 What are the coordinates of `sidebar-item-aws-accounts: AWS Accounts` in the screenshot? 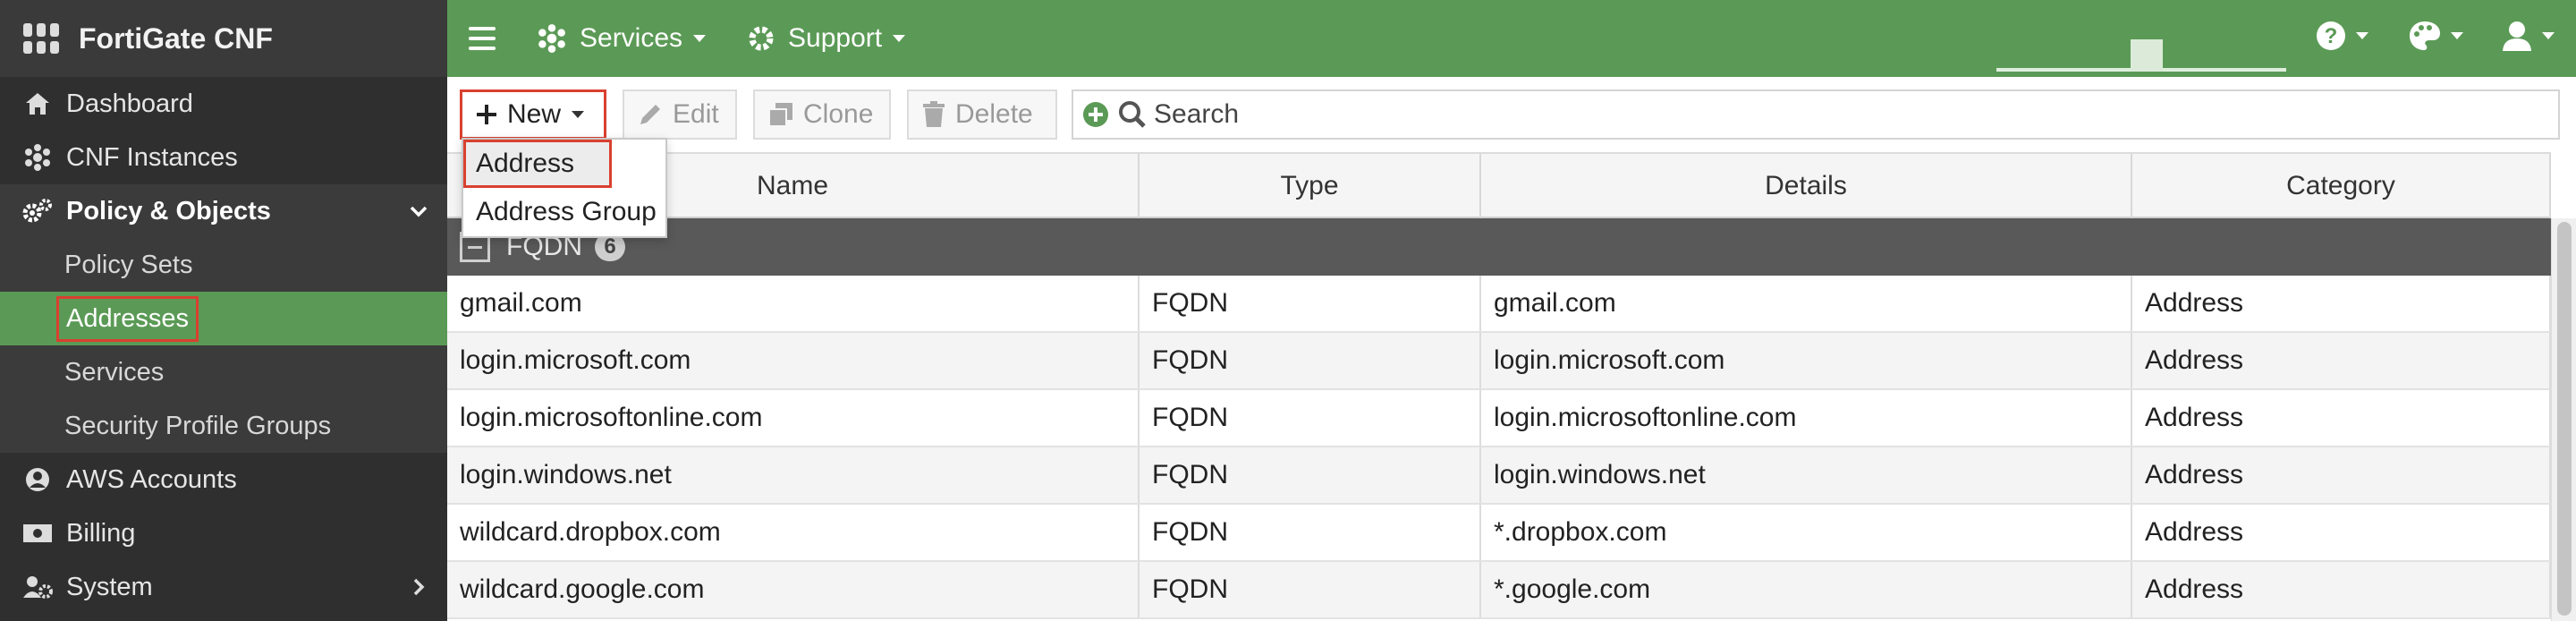 It's located at (223, 480).